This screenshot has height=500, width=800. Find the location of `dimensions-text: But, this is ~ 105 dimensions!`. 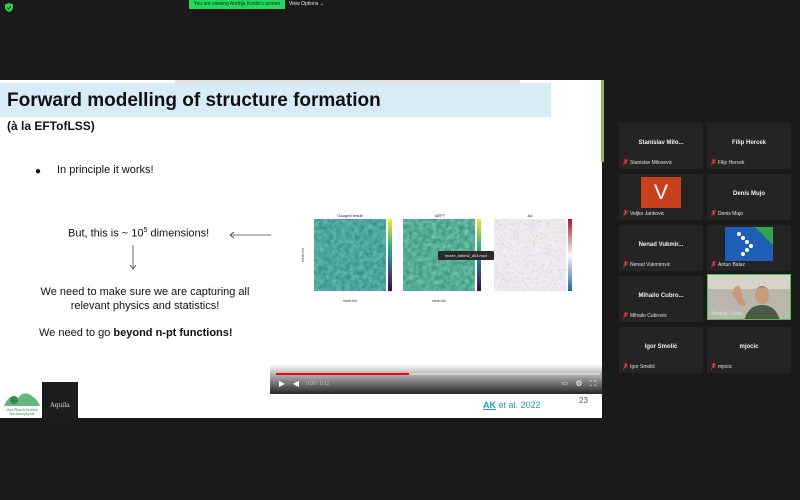

dimensions-text: But, this is ~ 105 dimensions! is located at coordinates (138, 233).